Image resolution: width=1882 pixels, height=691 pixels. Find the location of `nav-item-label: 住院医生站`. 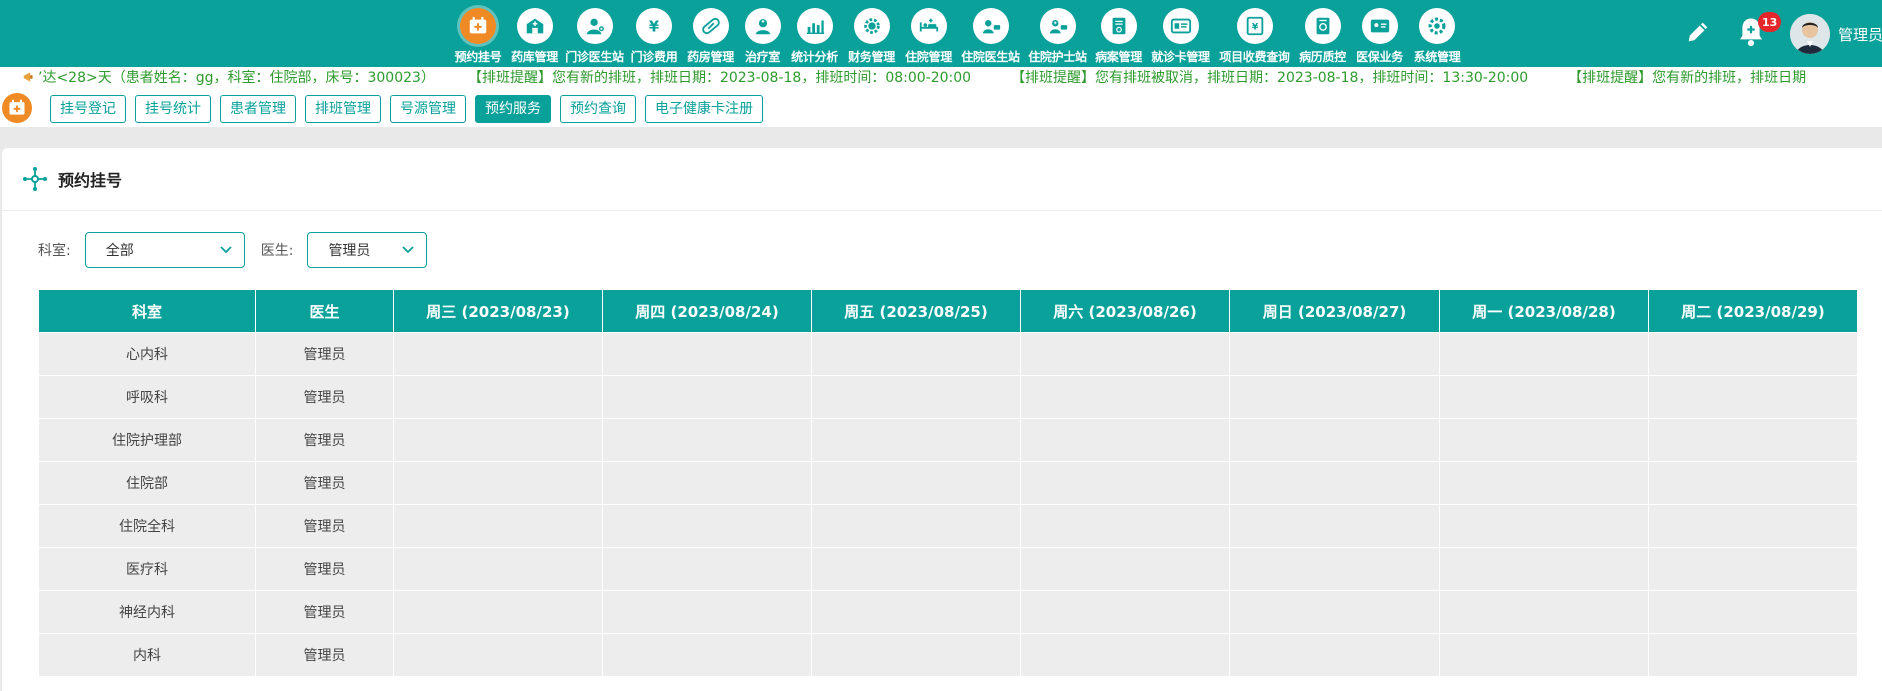

nav-item-label: 住院医生站 is located at coordinates (990, 57).